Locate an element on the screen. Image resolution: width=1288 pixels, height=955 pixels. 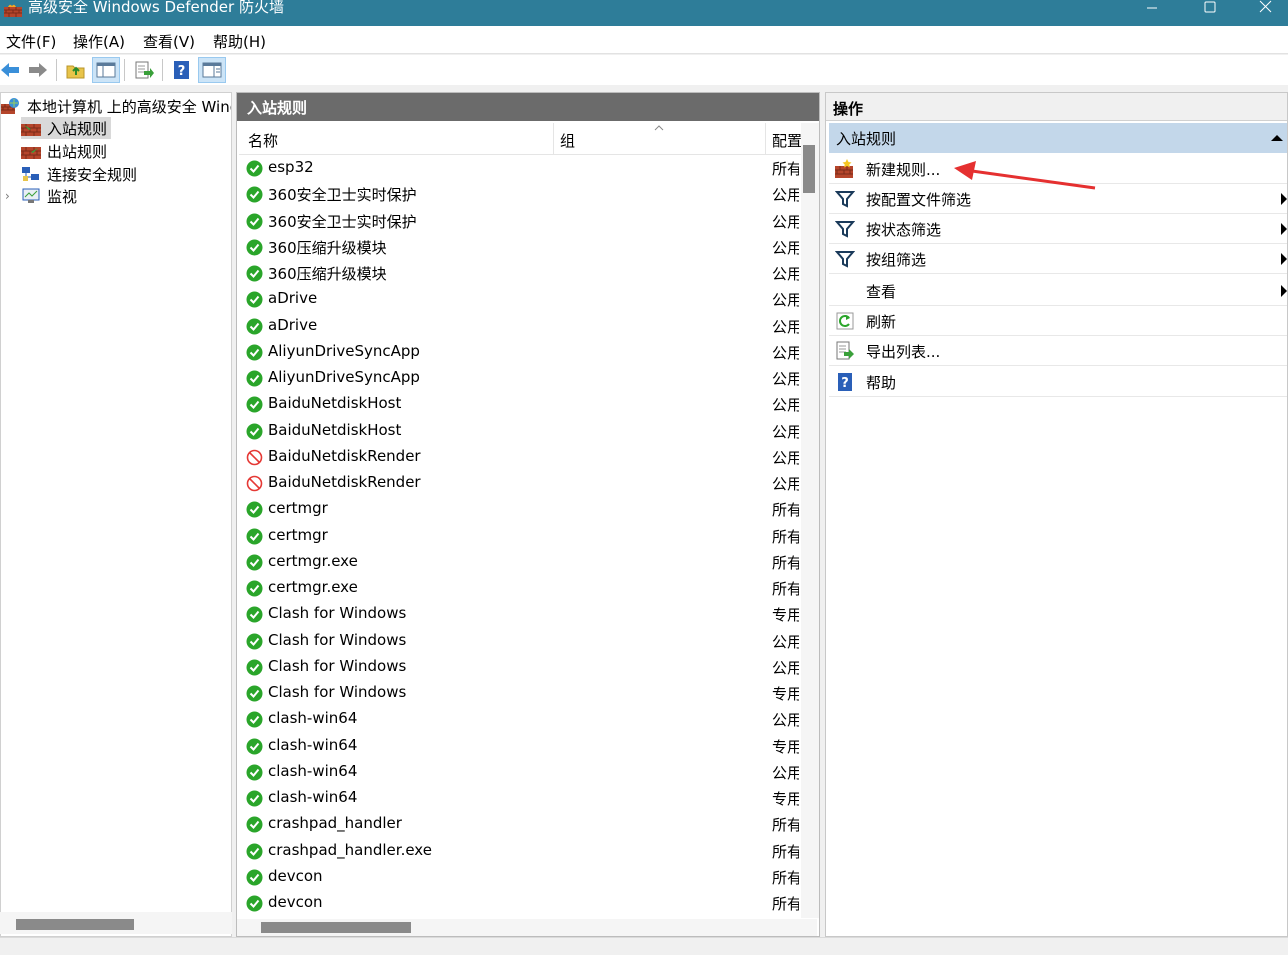
toolbar-separator is located at coordinates (56, 70).